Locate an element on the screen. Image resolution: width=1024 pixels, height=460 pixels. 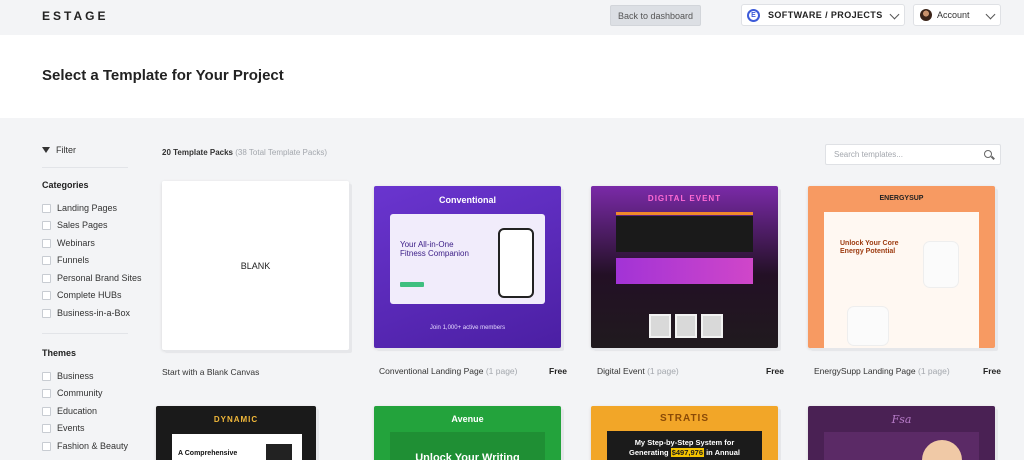
template-count-main: 20 Template Packs is located at coordinates (198, 152).